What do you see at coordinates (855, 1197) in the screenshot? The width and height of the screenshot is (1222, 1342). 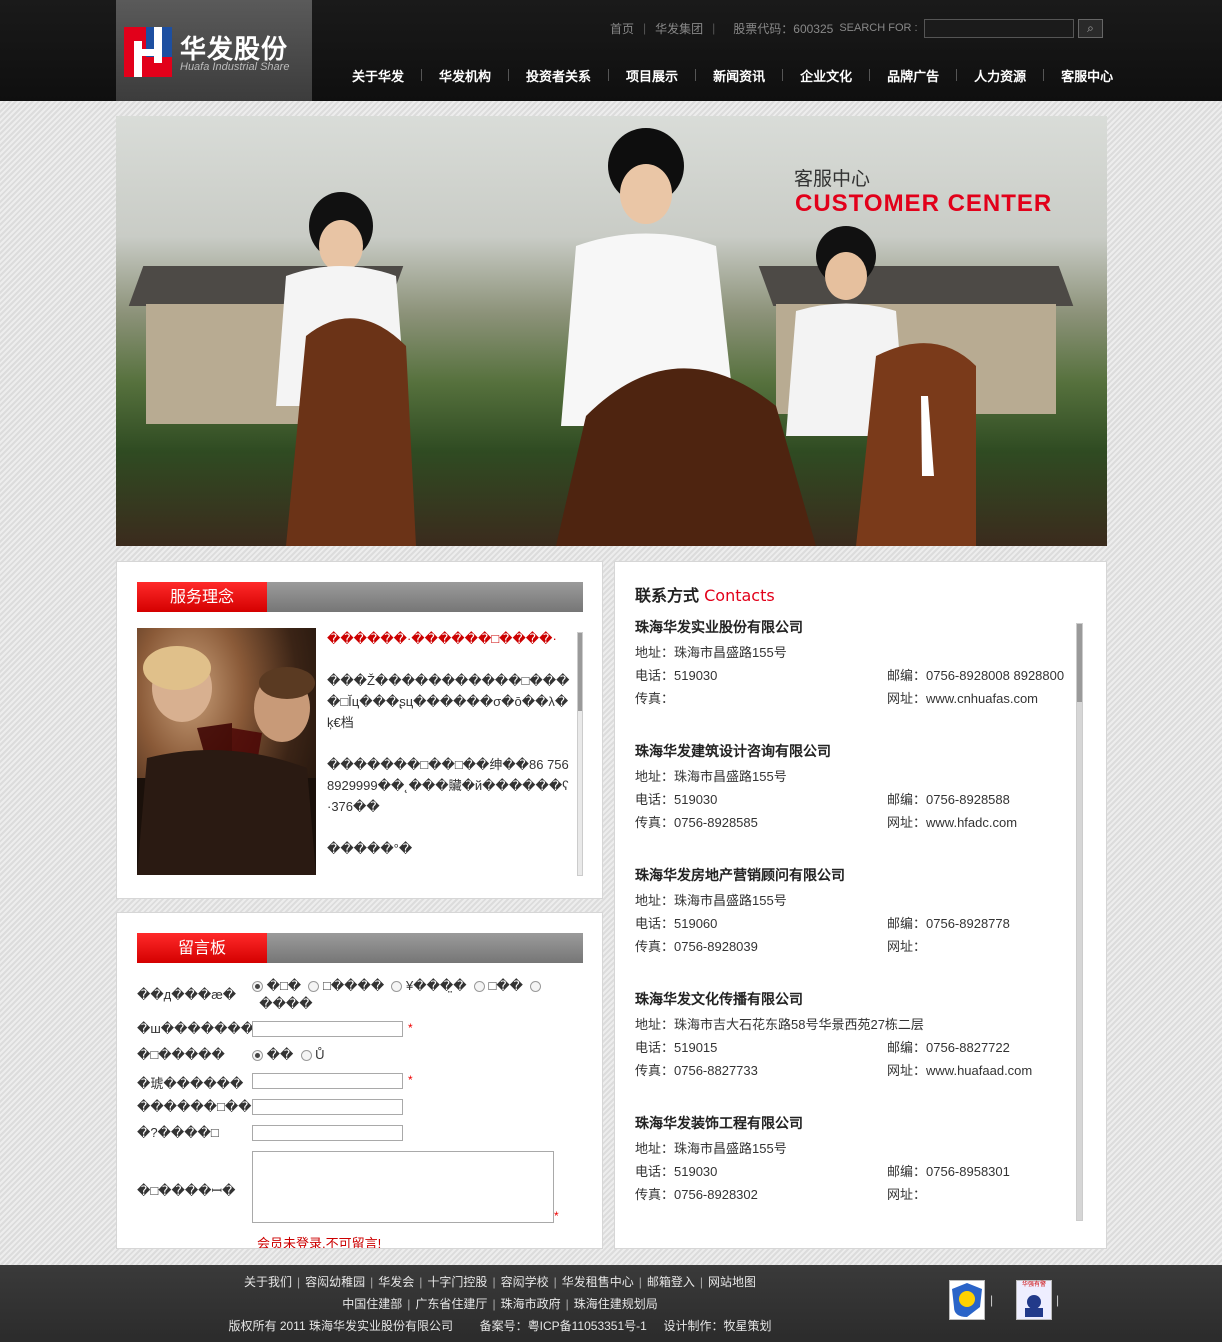 I see `fax-line: 传真：0756-8928302 网址：` at bounding box center [855, 1197].